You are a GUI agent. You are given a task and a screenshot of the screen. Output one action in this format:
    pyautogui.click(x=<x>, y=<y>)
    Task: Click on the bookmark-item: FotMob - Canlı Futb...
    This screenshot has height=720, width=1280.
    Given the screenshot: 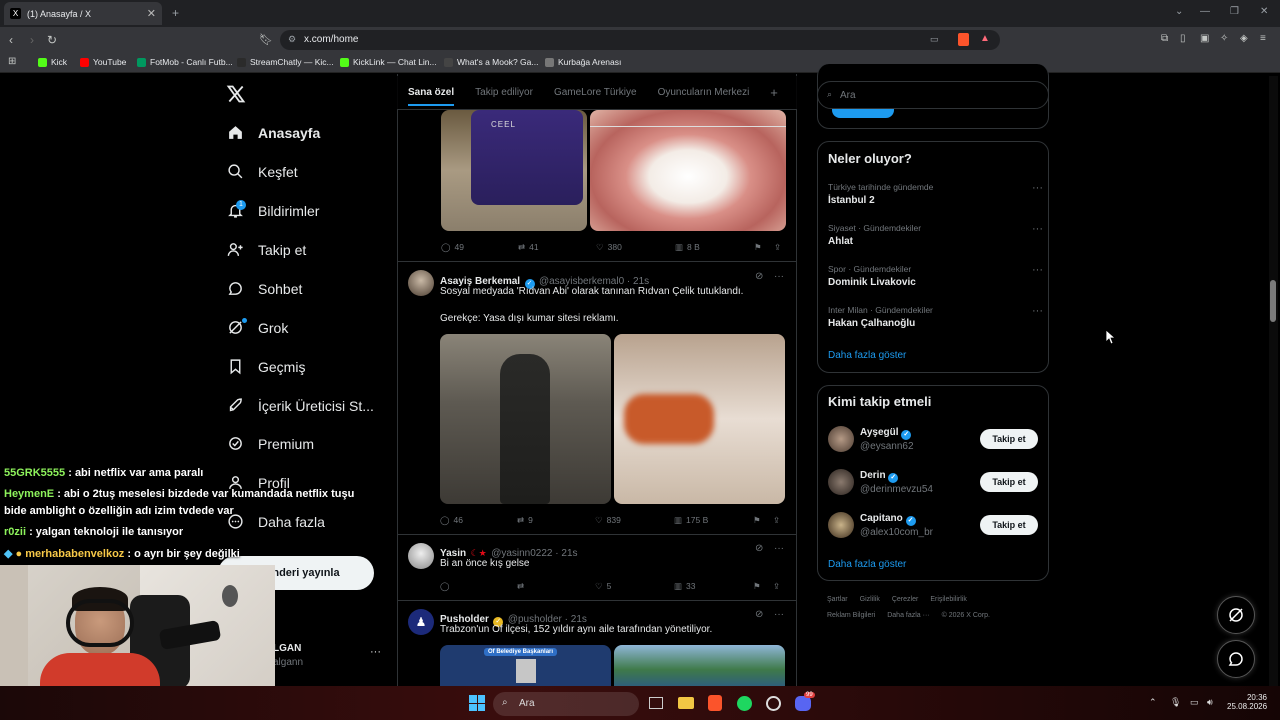 What is the action you would take?
    pyautogui.click(x=185, y=62)
    